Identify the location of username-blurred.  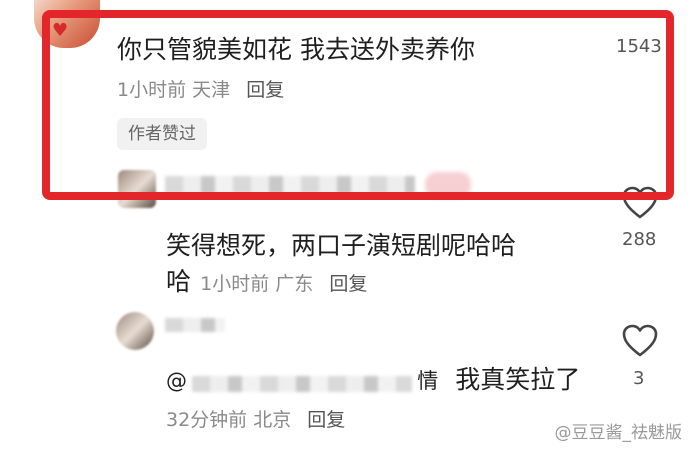
(195, 325).